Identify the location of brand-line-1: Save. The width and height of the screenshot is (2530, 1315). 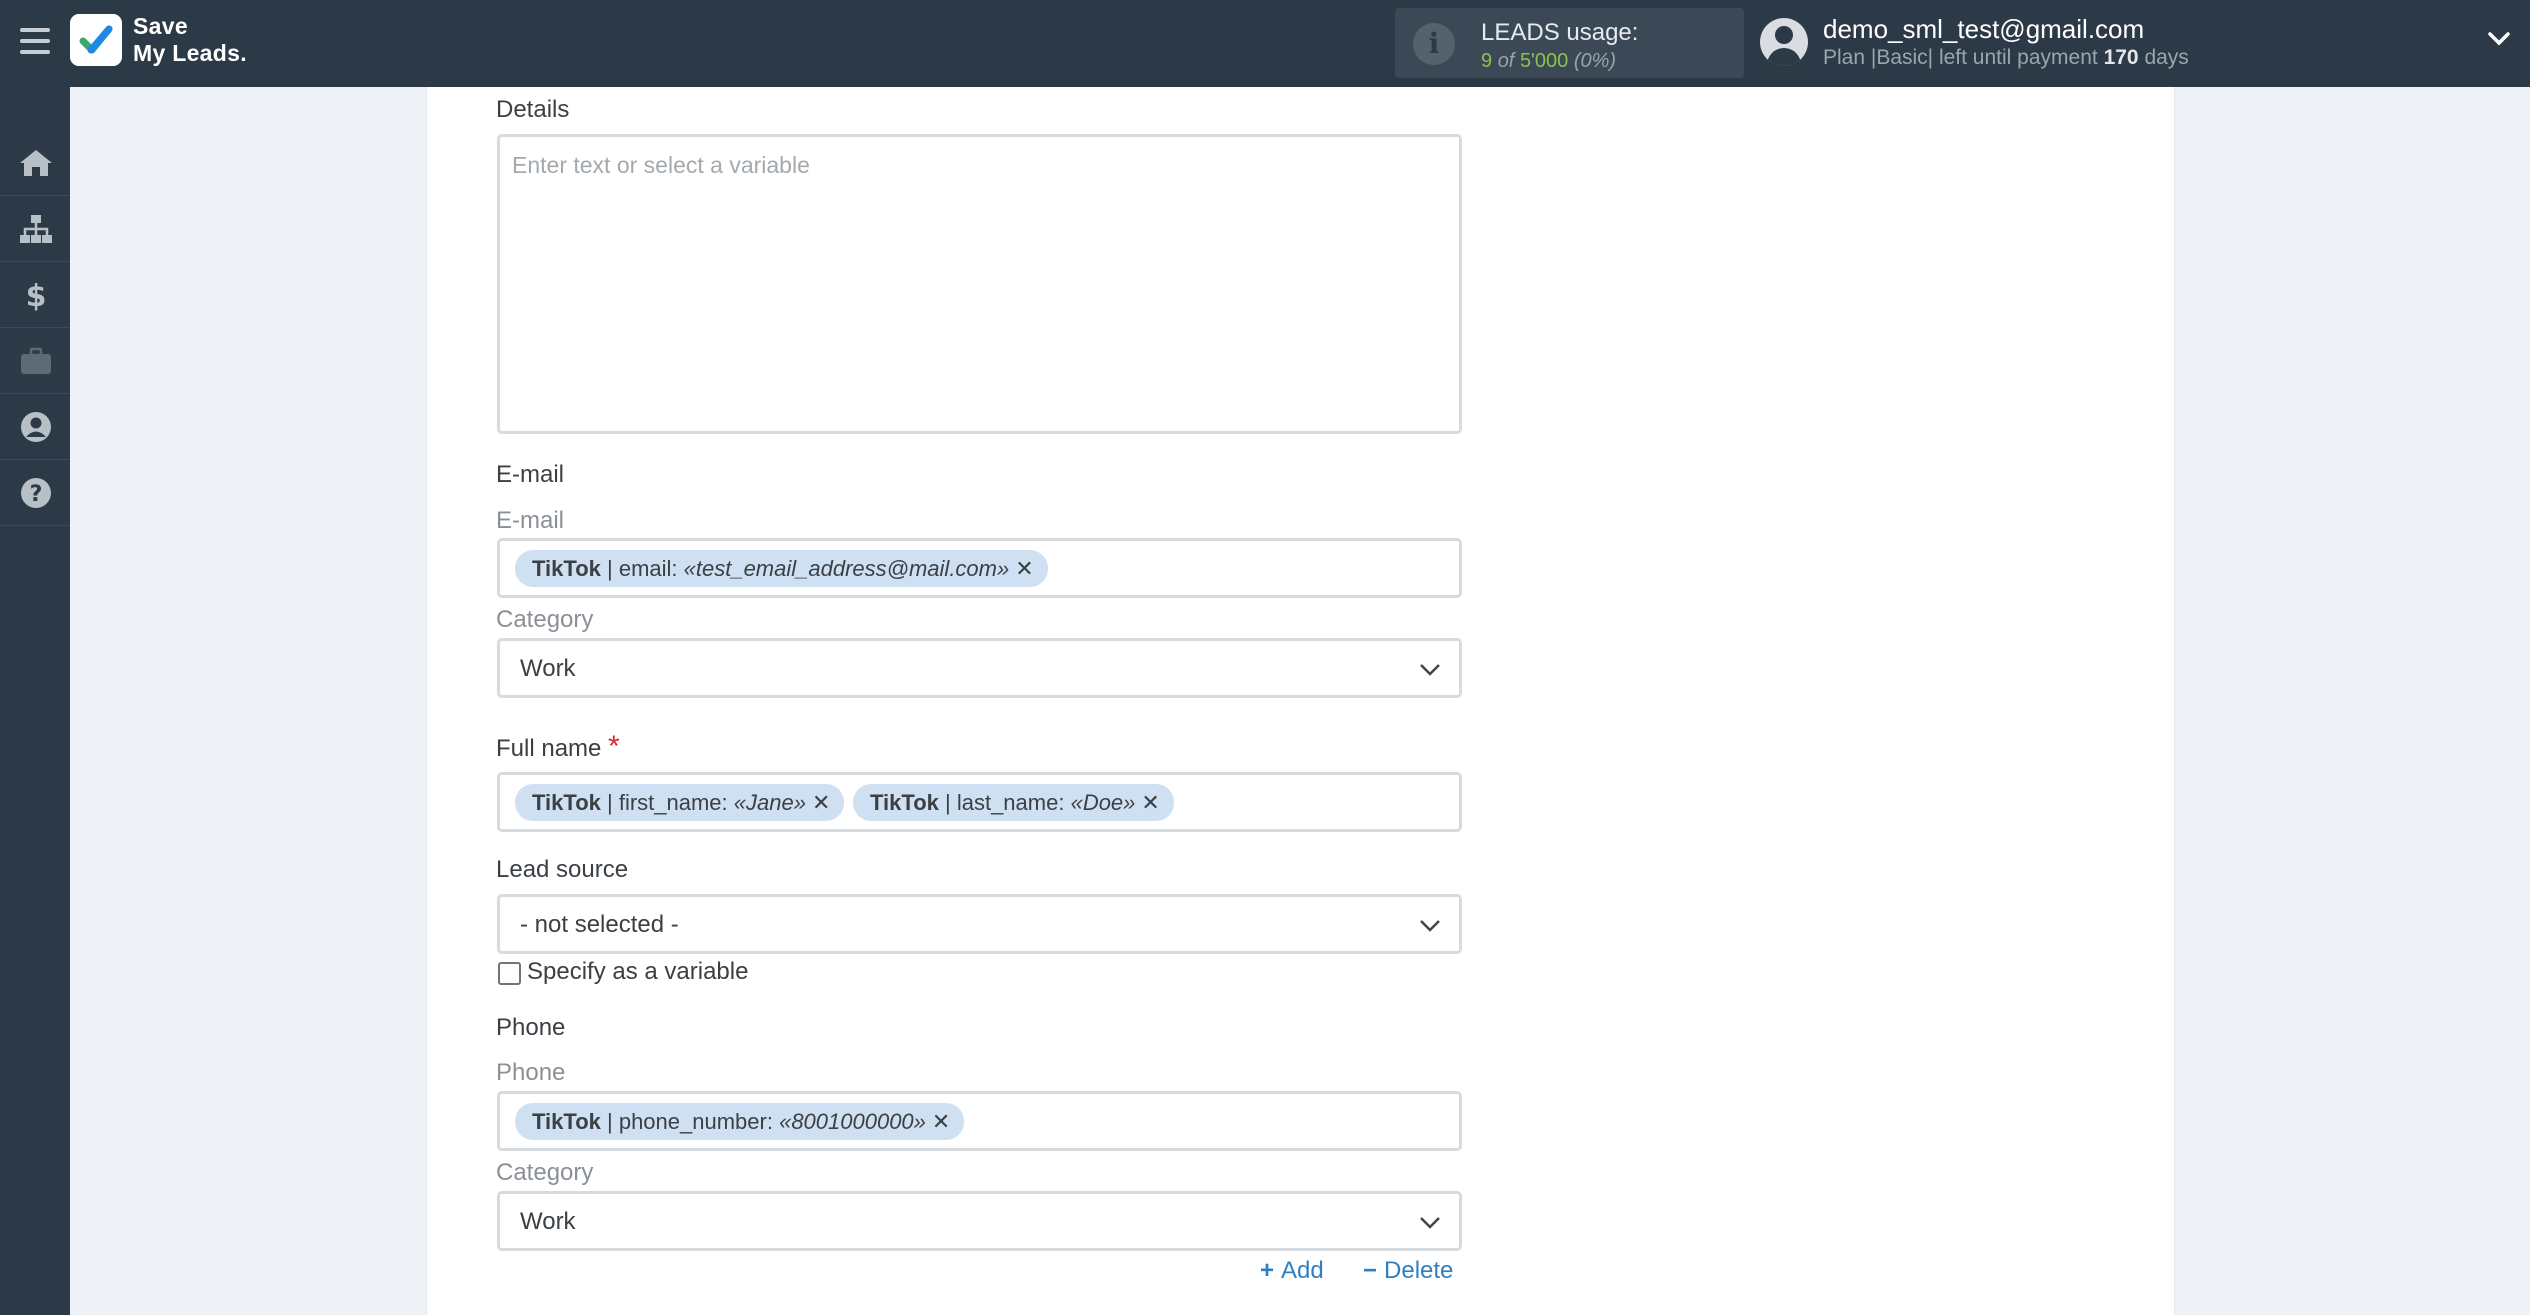
(160, 26).